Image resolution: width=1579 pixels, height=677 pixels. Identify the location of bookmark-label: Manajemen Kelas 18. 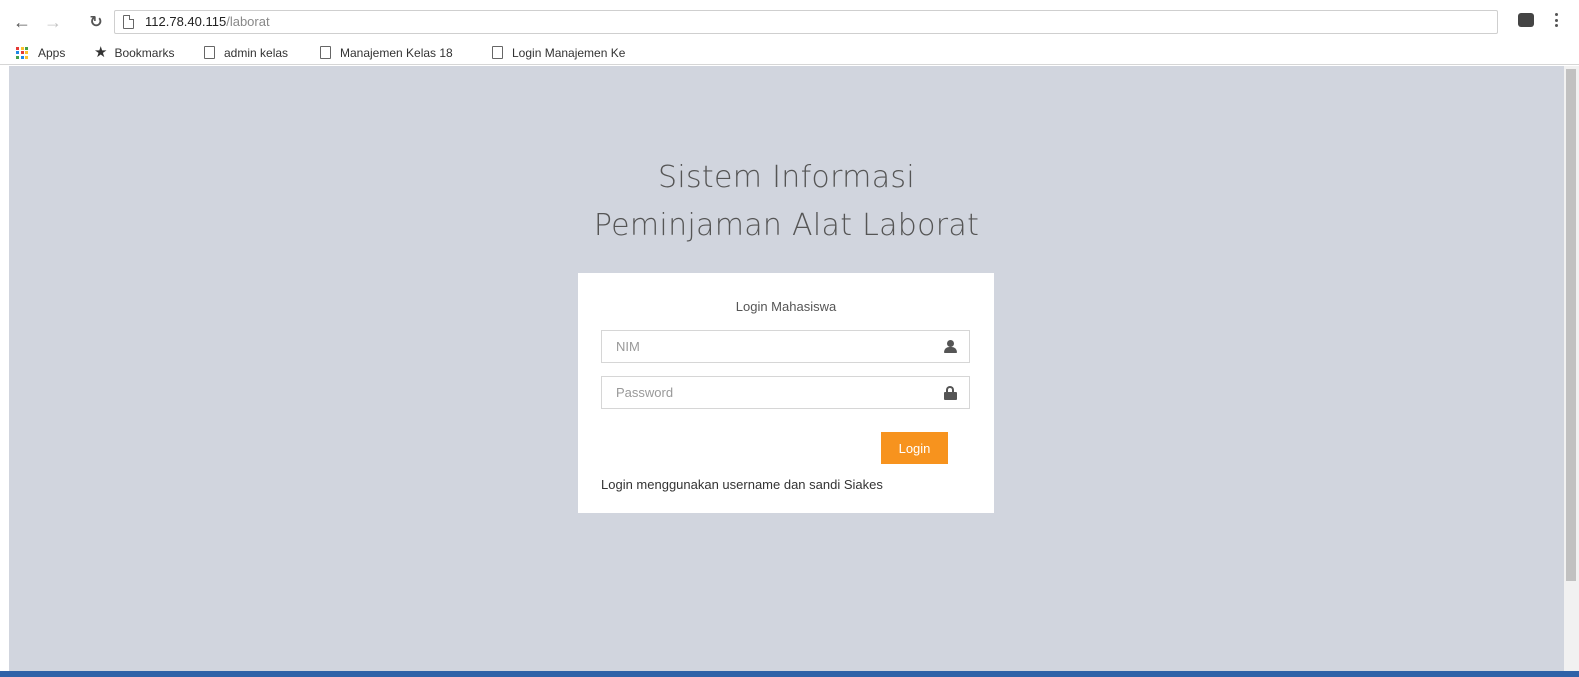
(396, 52).